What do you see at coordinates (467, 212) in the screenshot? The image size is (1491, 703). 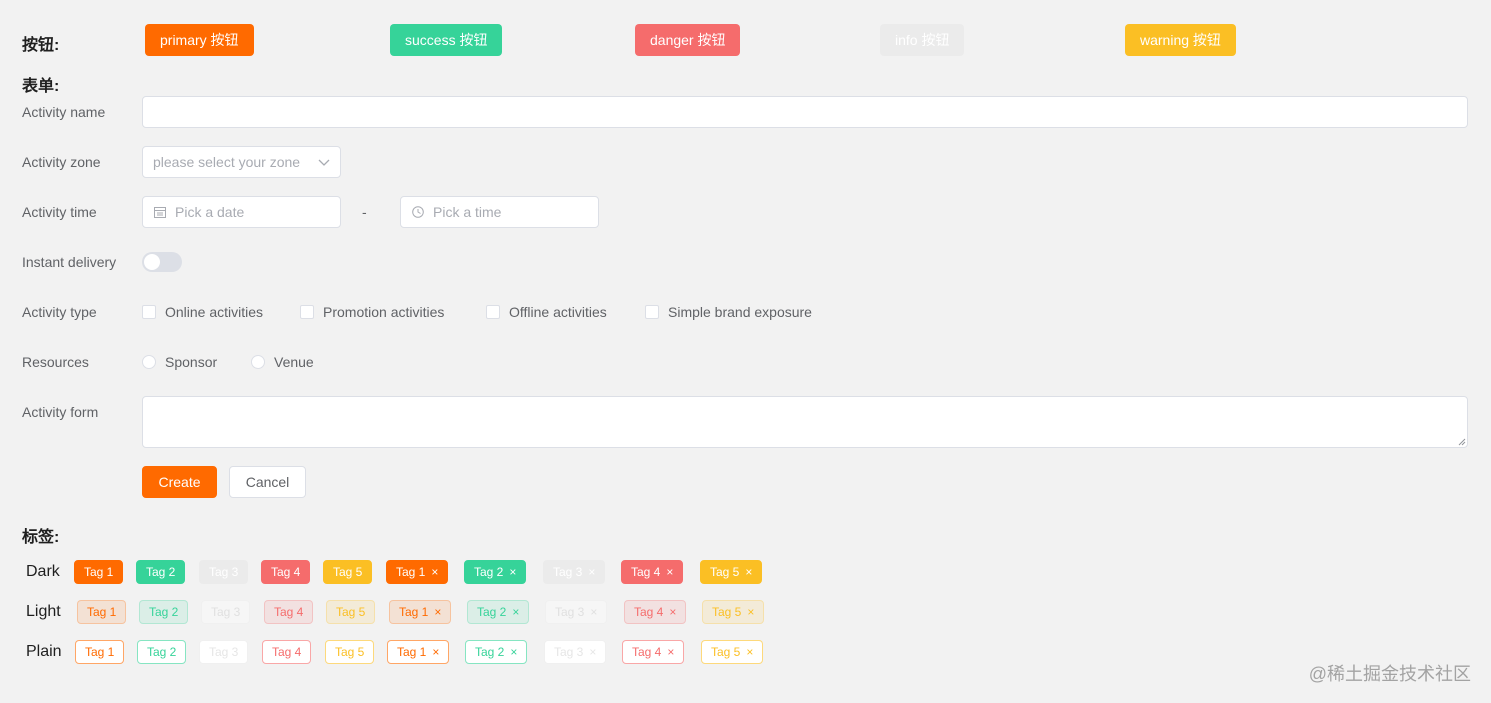 I see `time-placeholder: Pick a time` at bounding box center [467, 212].